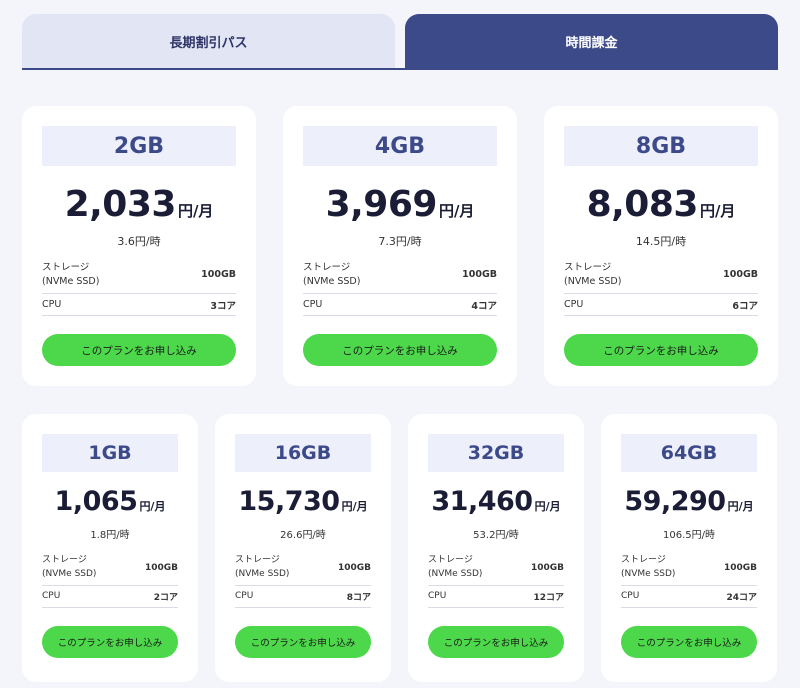 The image size is (800, 688). I want to click on price-value: 15,730, so click(289, 501).